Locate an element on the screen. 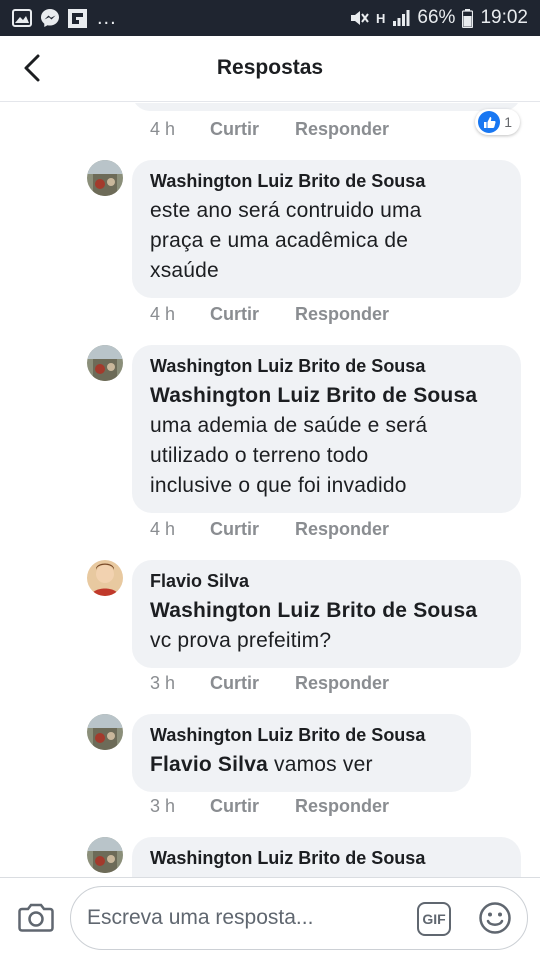 This screenshot has height=960, width=540. app-header: Respostas is located at coordinates (270, 69).